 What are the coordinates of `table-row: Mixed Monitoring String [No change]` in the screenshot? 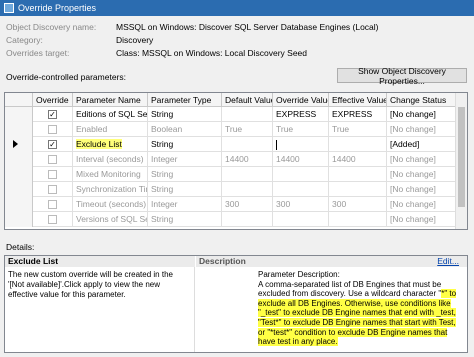 It's located at (236, 174).